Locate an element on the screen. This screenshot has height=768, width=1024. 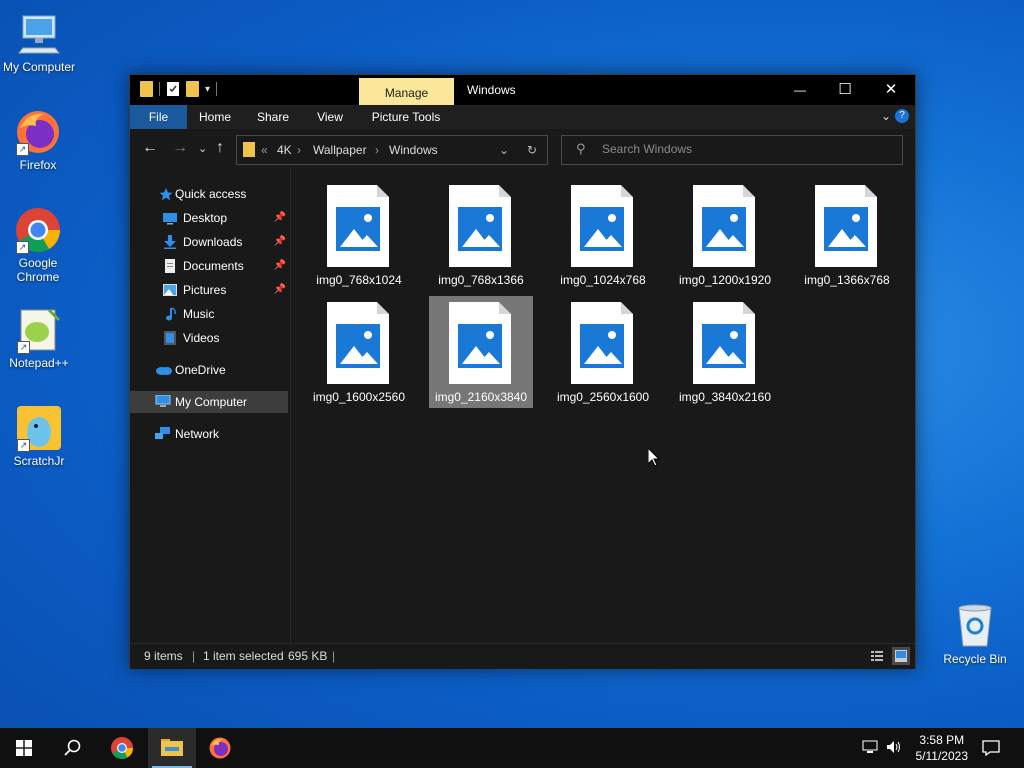
action-center-button is located at coordinates (991, 748).